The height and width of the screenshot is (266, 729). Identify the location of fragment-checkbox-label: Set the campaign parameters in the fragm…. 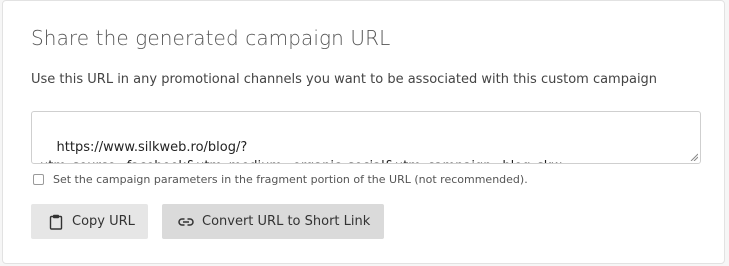
(290, 179).